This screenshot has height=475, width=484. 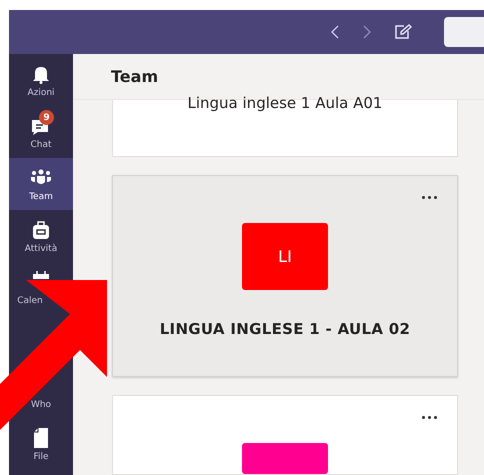 I want to click on sidebar-item: Team, so click(x=41, y=197).